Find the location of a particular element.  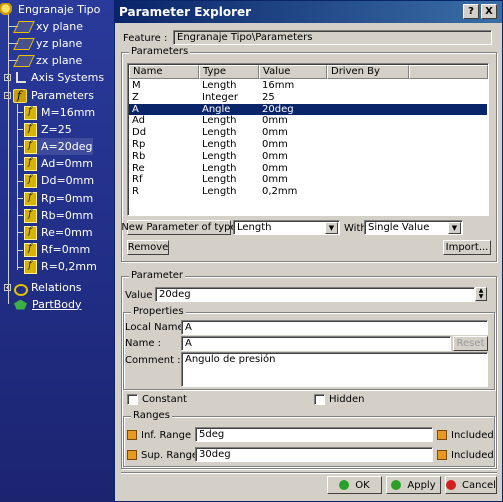

column-header-type: Type is located at coordinates (229, 72).